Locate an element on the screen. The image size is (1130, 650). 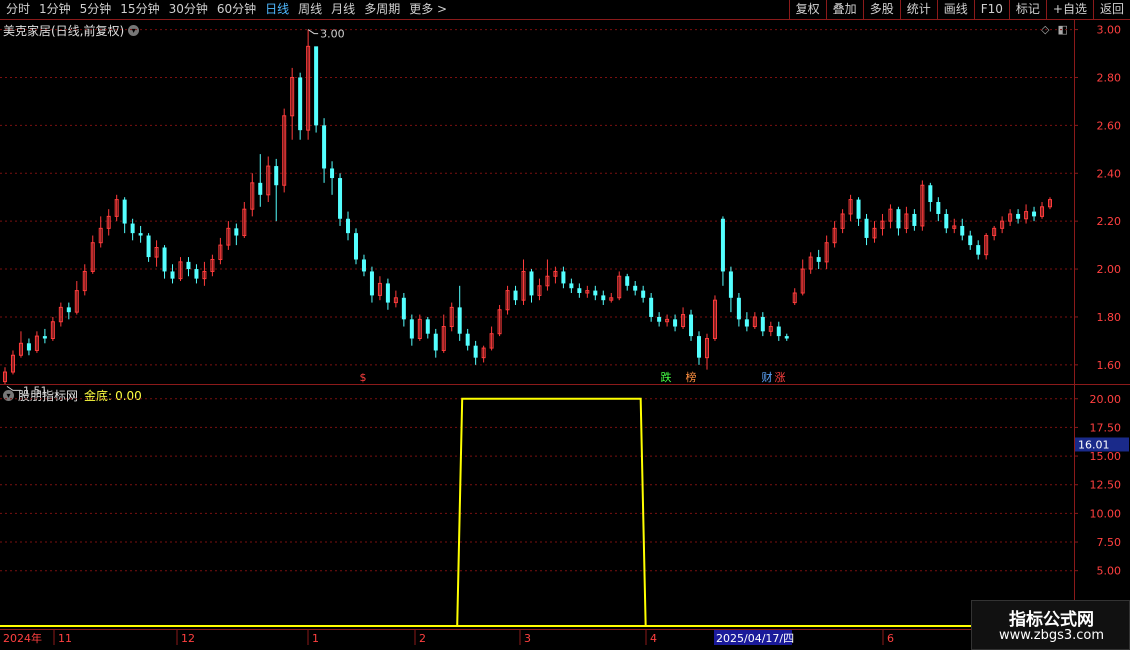
date-label: 1 is located at coordinates (315, 638).